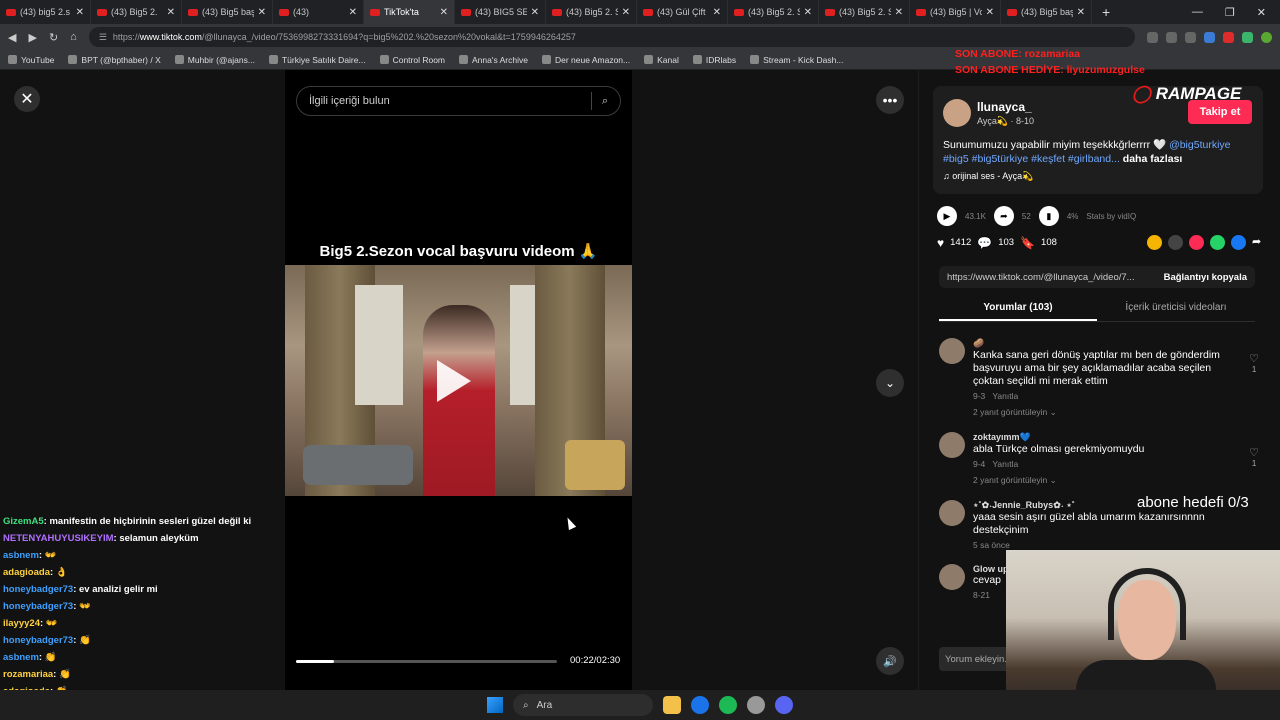  I want to click on browser-tab: (43) BIG5 SE ✕, so click(500, 12).